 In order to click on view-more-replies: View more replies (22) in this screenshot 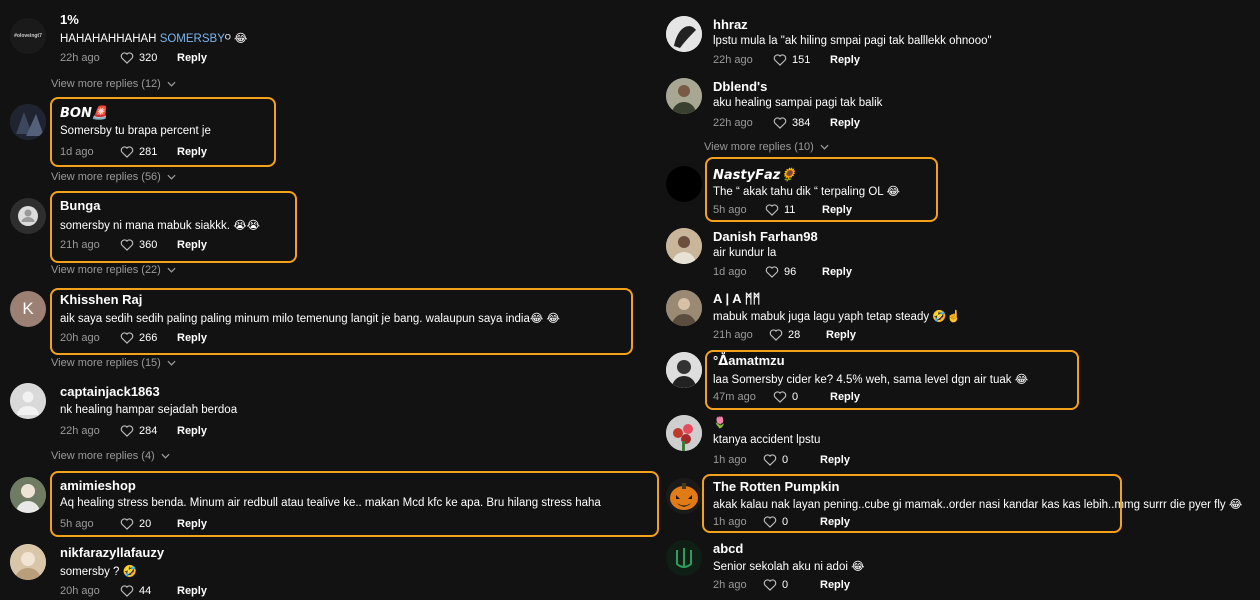, I will do `click(113, 270)`.